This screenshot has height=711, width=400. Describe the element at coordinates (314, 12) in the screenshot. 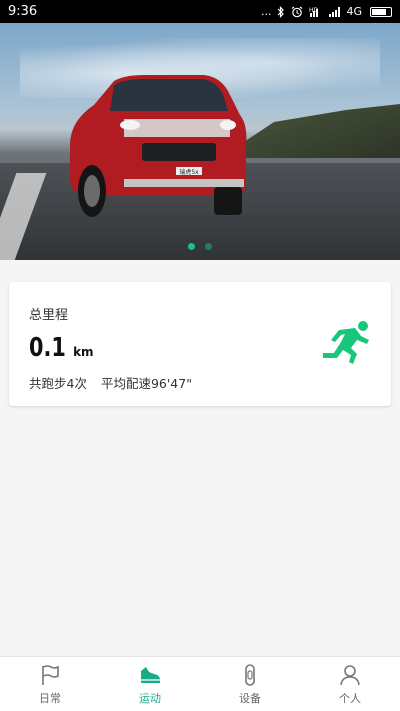

I see `hd-icon: HD` at that location.